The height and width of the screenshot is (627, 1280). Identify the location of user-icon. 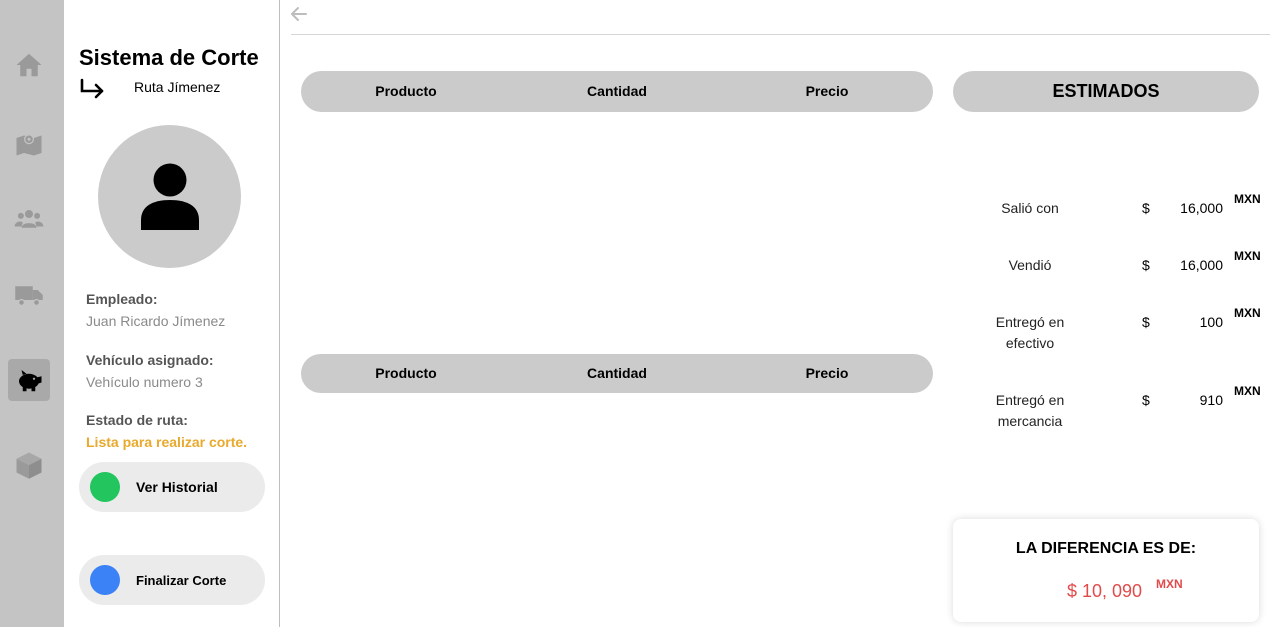
(169, 196).